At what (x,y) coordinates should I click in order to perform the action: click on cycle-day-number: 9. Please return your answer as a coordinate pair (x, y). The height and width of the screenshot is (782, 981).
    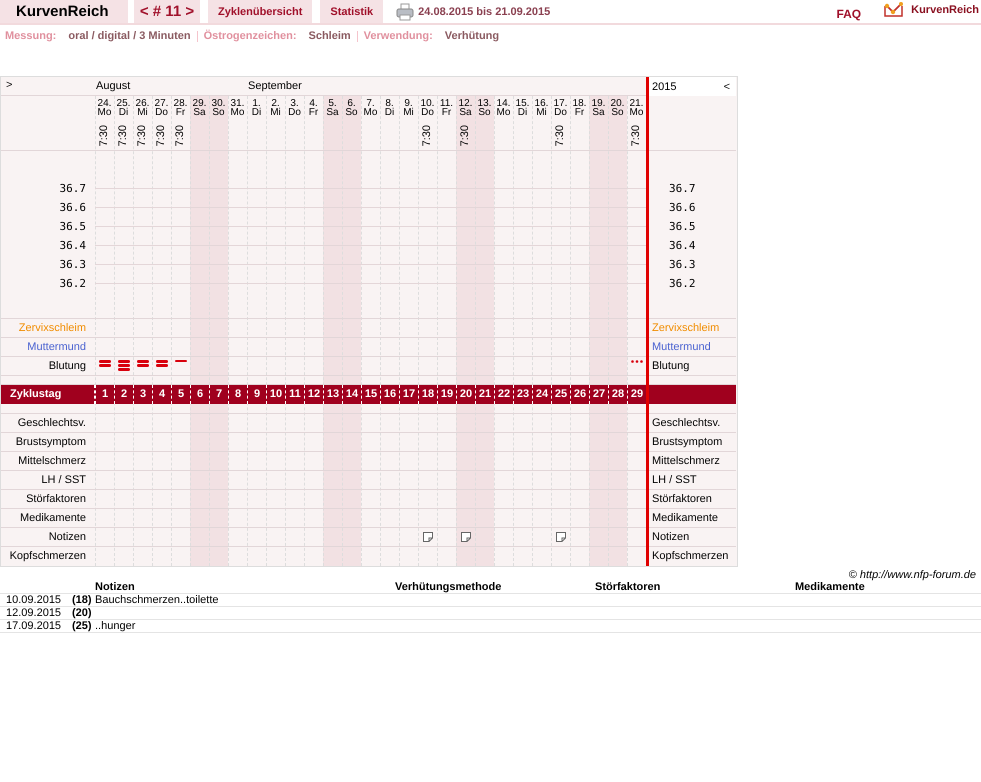
    Looking at the image, I should click on (256, 394).